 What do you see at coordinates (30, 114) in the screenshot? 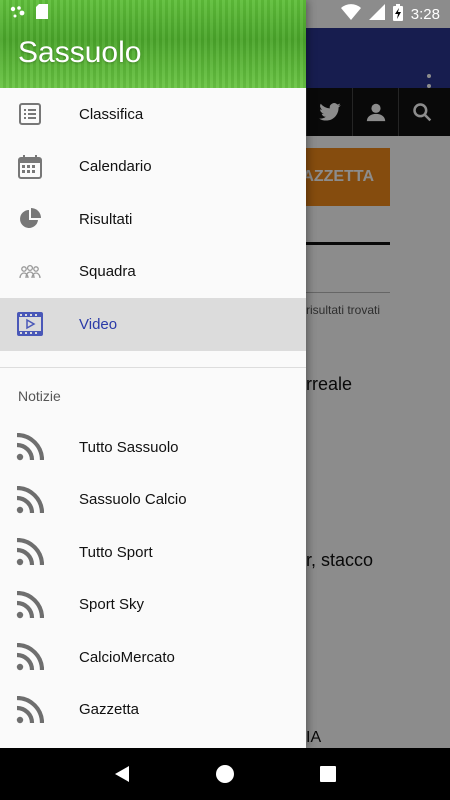
I see `list-icon` at bounding box center [30, 114].